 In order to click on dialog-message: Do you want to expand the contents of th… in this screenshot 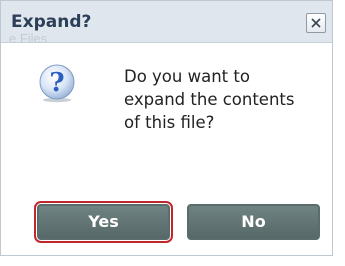, I will do `click(209, 99)`.